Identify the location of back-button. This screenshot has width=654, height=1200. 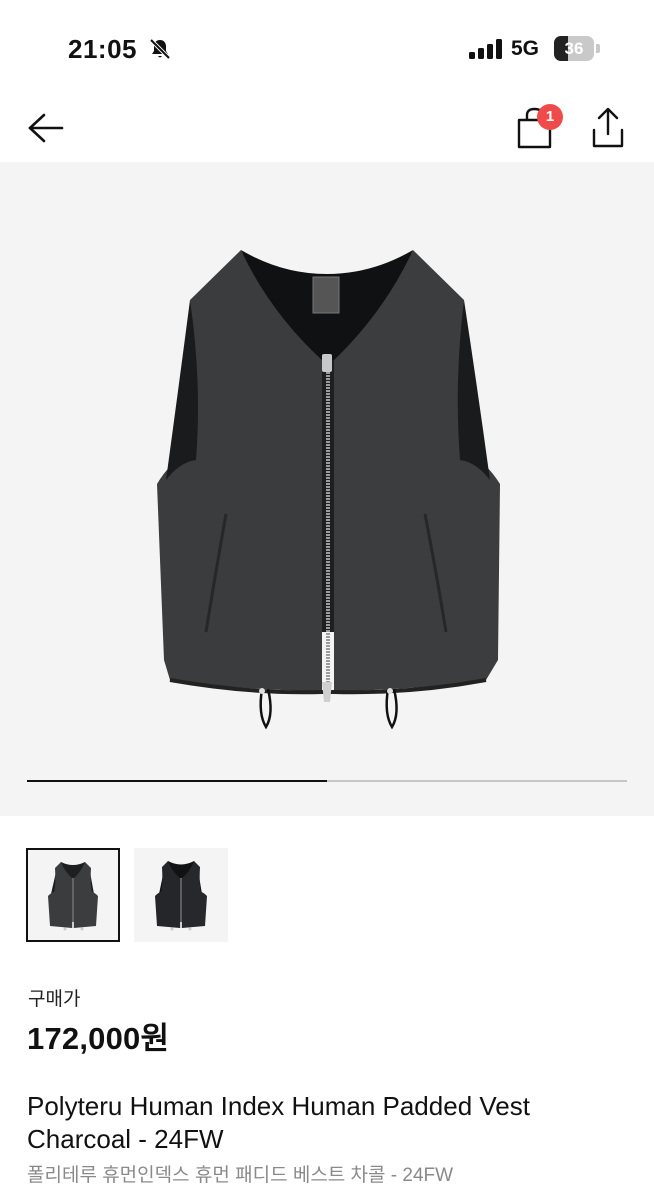
(46, 128).